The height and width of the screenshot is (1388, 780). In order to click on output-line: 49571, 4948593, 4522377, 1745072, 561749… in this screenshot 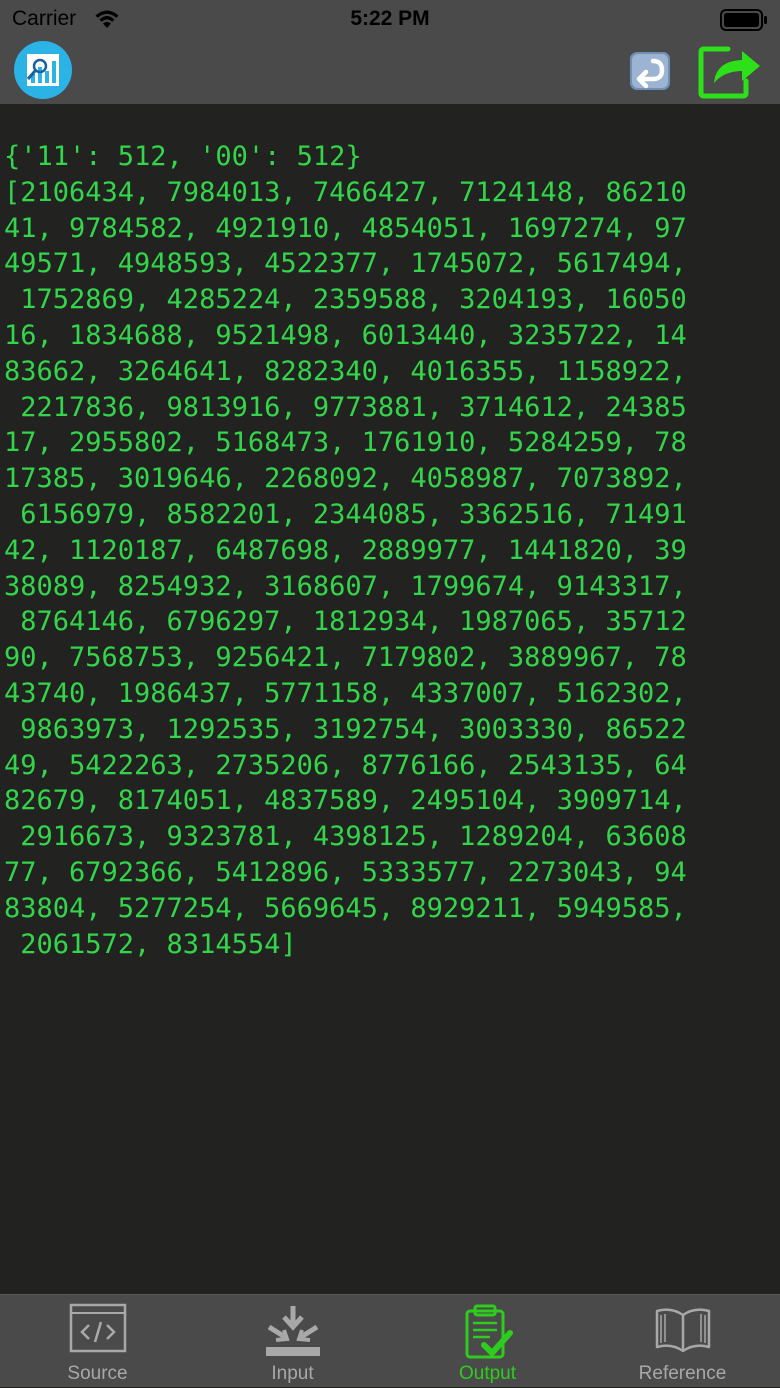, I will do `click(345, 264)`.